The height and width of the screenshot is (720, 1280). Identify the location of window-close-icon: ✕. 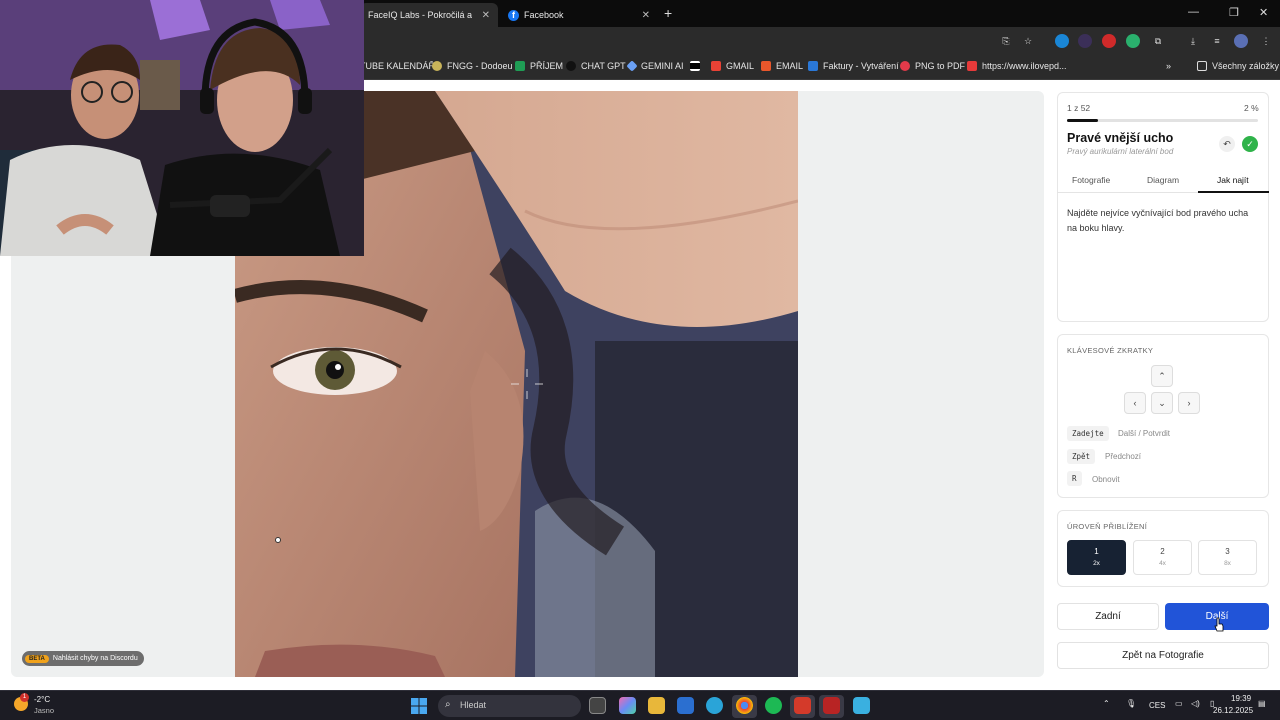
(1263, 12).